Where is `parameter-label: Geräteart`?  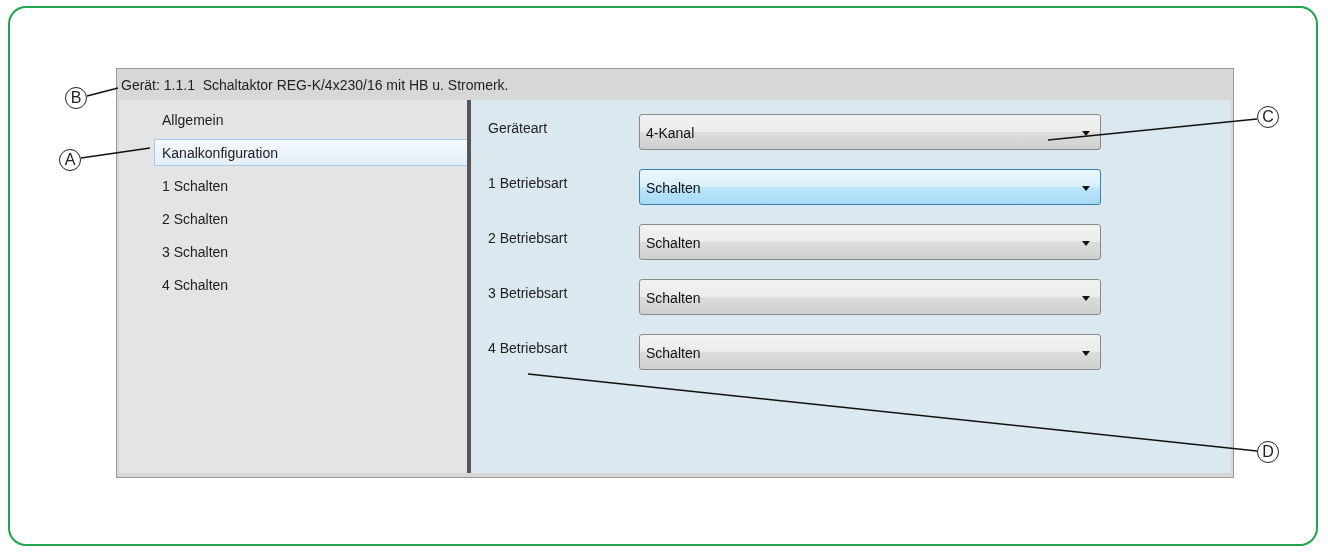
parameter-label: Geräteart is located at coordinates (518, 127).